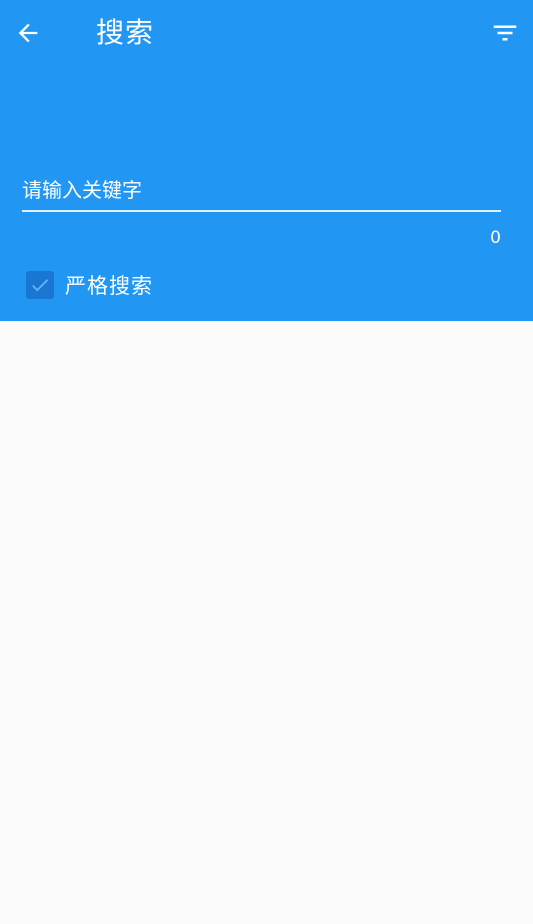  I want to click on filter-list-icon, so click(505, 33).